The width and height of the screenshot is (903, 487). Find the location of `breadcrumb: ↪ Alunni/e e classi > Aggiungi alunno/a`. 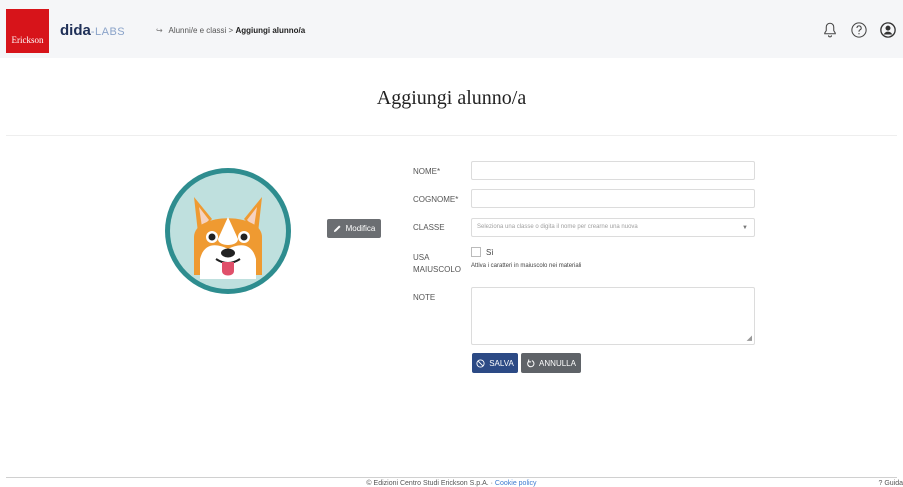

breadcrumb: ↪ Alunni/e e classi > Aggiungi alunno/a is located at coordinates (230, 30).